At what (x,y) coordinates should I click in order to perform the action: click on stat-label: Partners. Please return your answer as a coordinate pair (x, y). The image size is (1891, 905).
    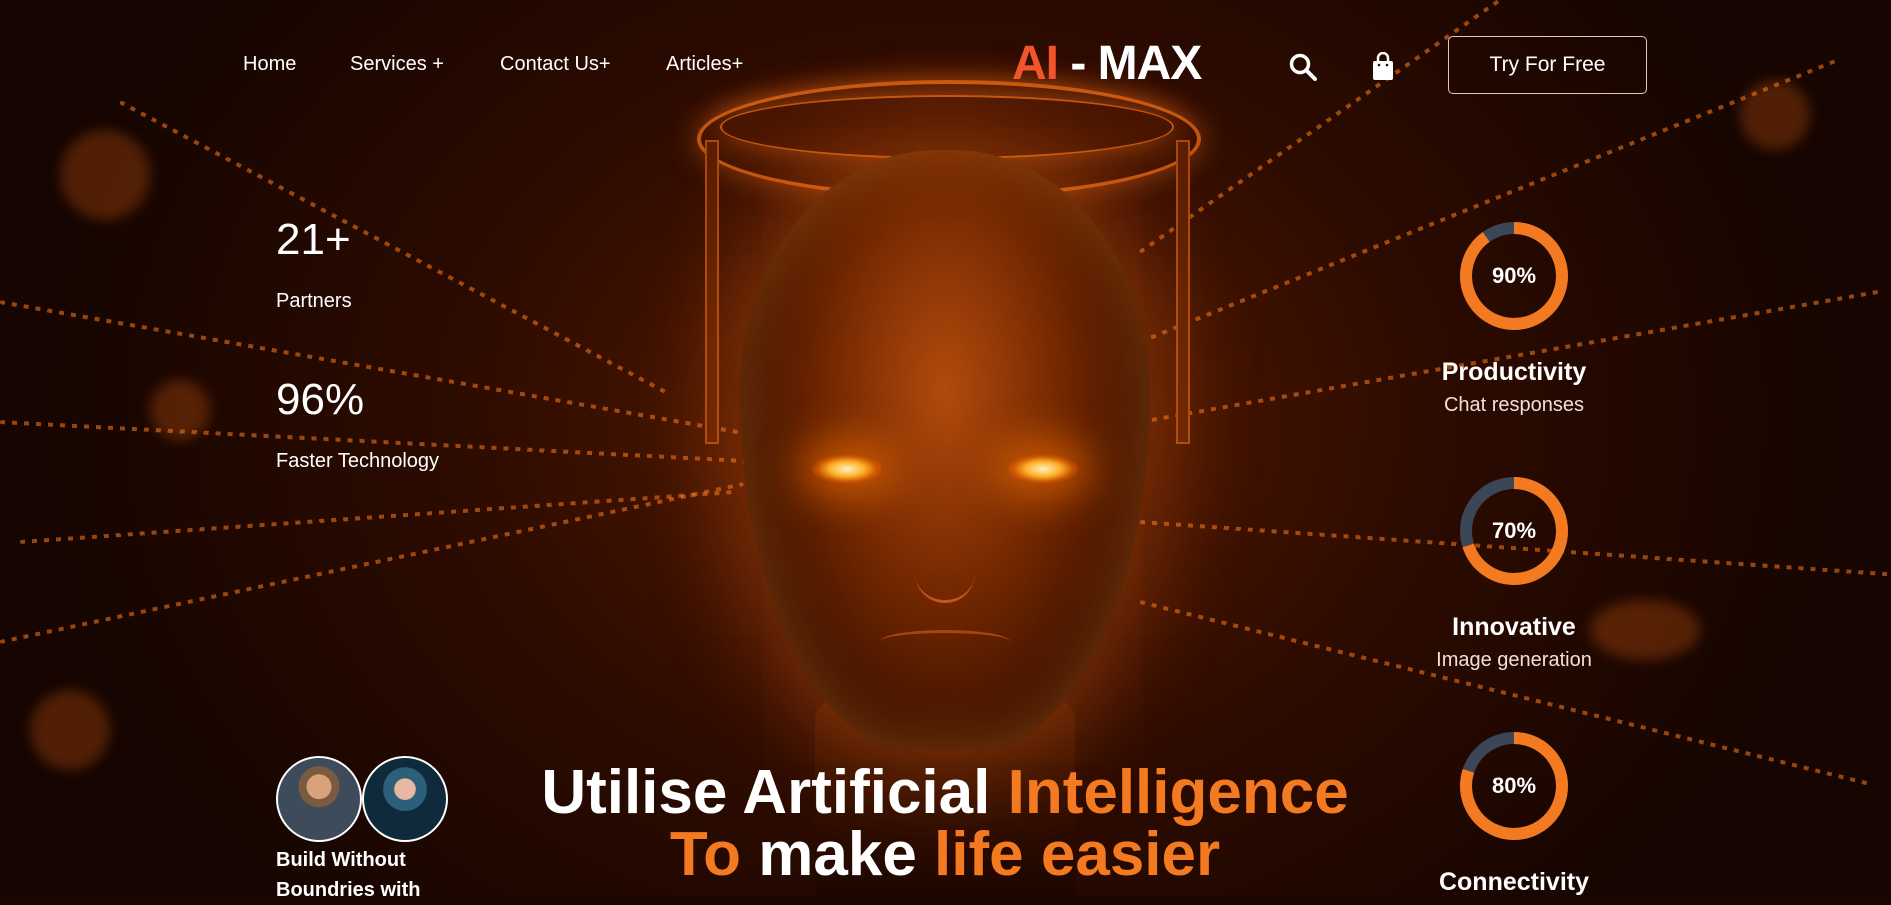
    Looking at the image, I should click on (314, 301).